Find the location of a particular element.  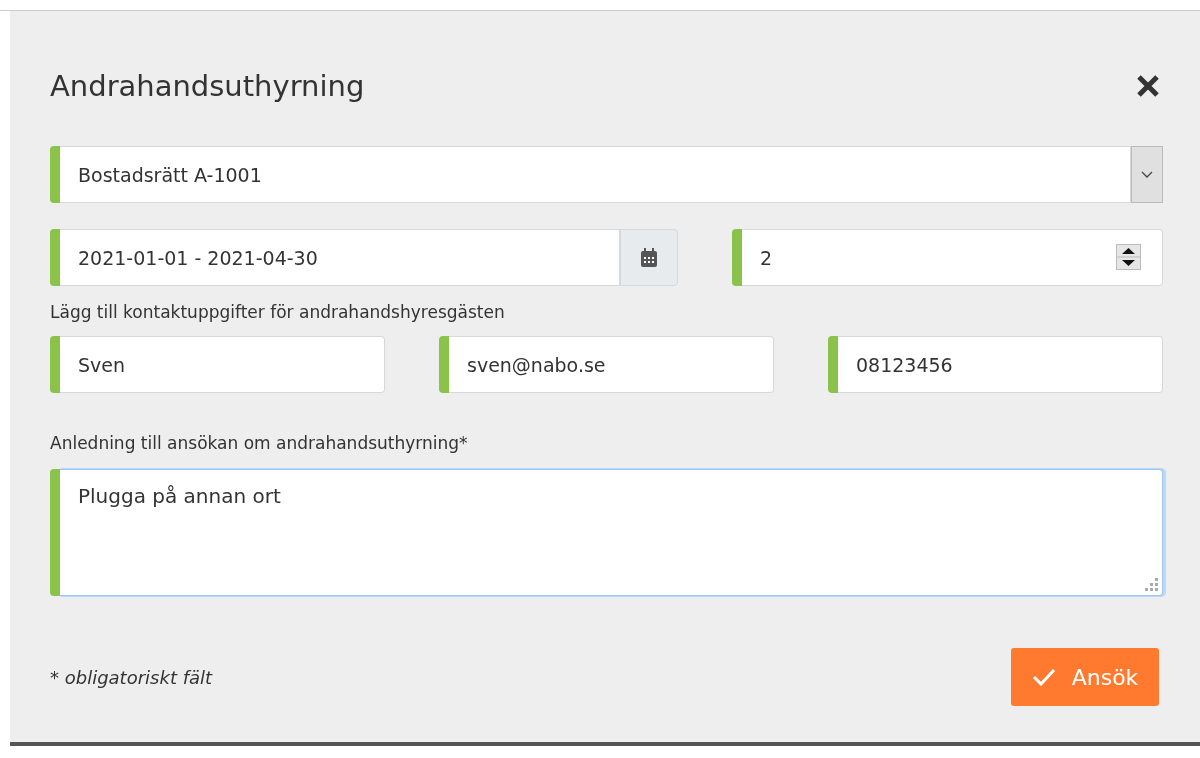

calendar-button is located at coordinates (649, 257).